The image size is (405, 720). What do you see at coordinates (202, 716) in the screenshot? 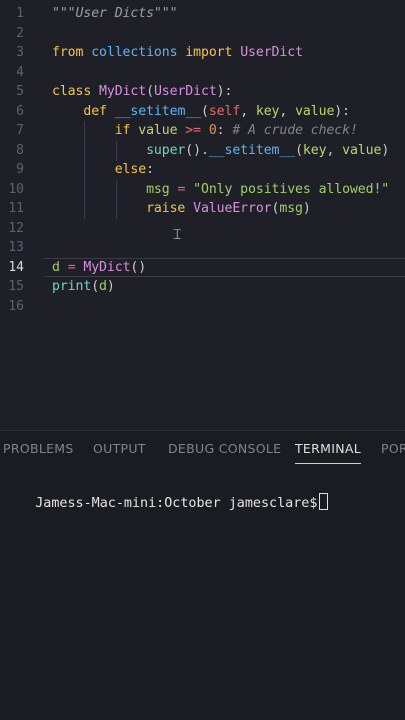
I see `status-bar` at bounding box center [202, 716].